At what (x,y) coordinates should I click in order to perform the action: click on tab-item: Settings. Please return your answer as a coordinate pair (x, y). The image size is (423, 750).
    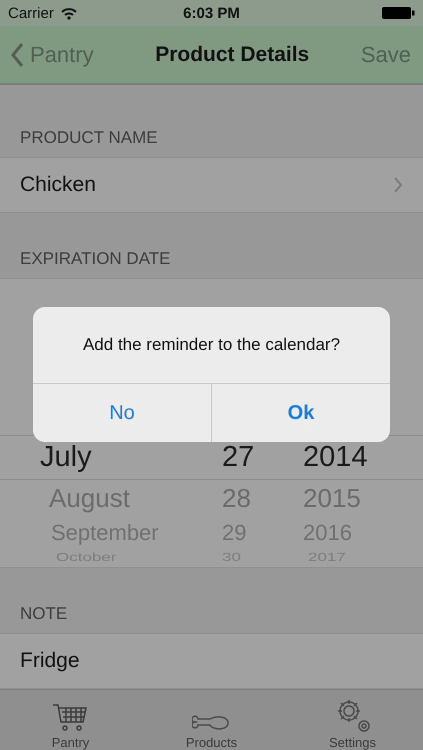
    Looking at the image, I should click on (352, 720).